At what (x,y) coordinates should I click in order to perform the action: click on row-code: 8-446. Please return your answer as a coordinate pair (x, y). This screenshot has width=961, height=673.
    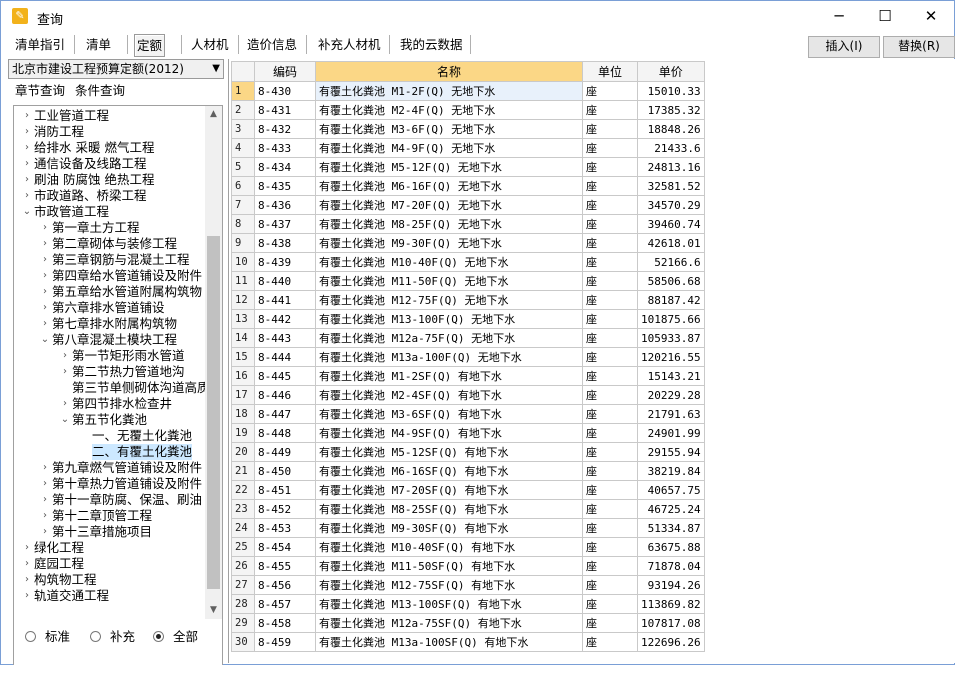
    Looking at the image, I should click on (285, 395).